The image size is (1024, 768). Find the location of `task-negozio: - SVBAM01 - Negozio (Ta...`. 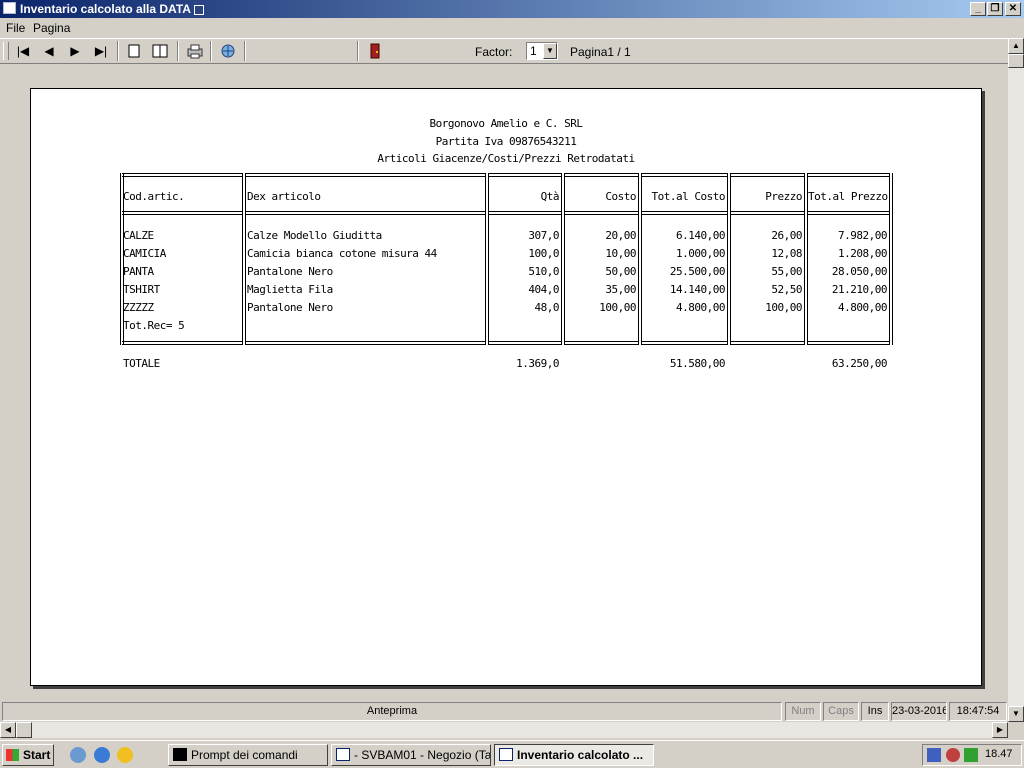

task-negozio: - SVBAM01 - Negozio (Ta... is located at coordinates (411, 755).